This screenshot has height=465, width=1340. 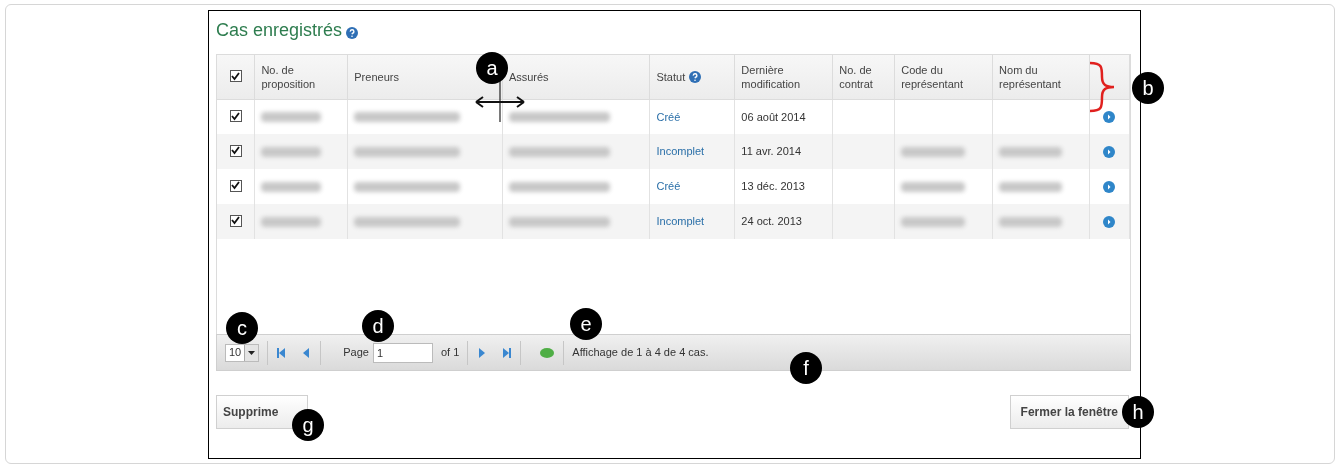 I want to click on page-size-select: 10, so click(x=242, y=352).